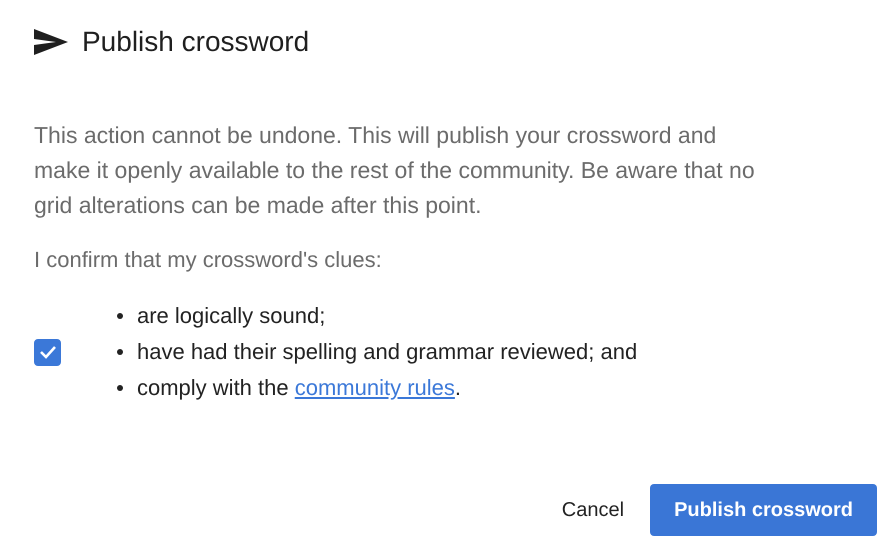 The image size is (887, 546). I want to click on clue-requirement: are logically sound;, so click(231, 316).